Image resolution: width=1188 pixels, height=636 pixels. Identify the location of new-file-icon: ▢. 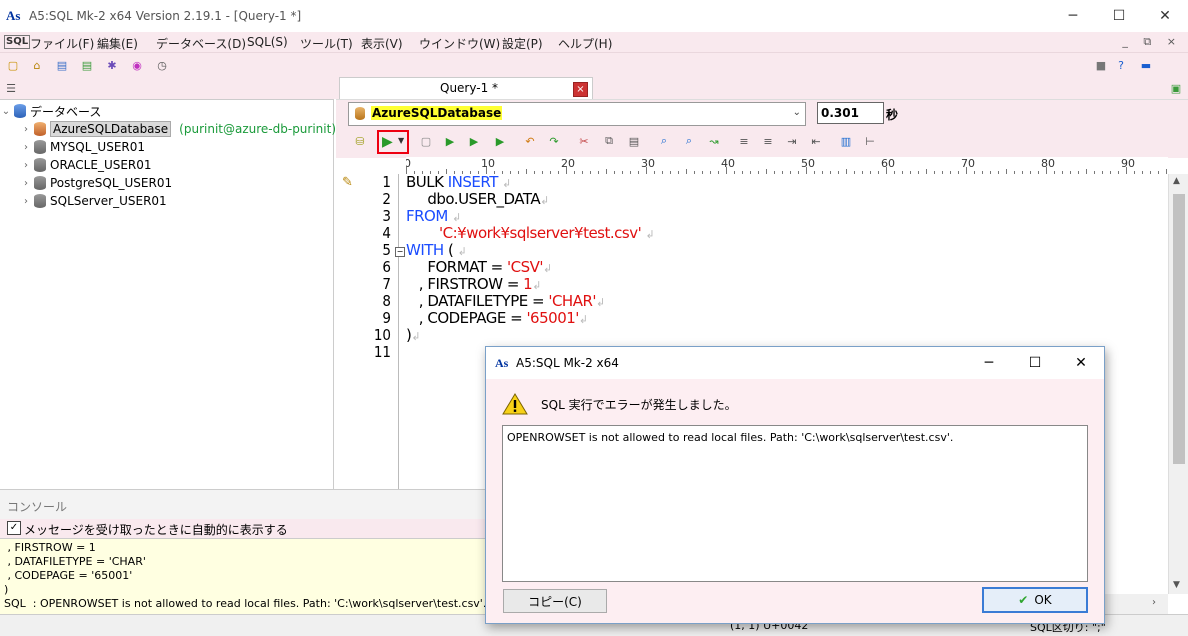
(13, 65).